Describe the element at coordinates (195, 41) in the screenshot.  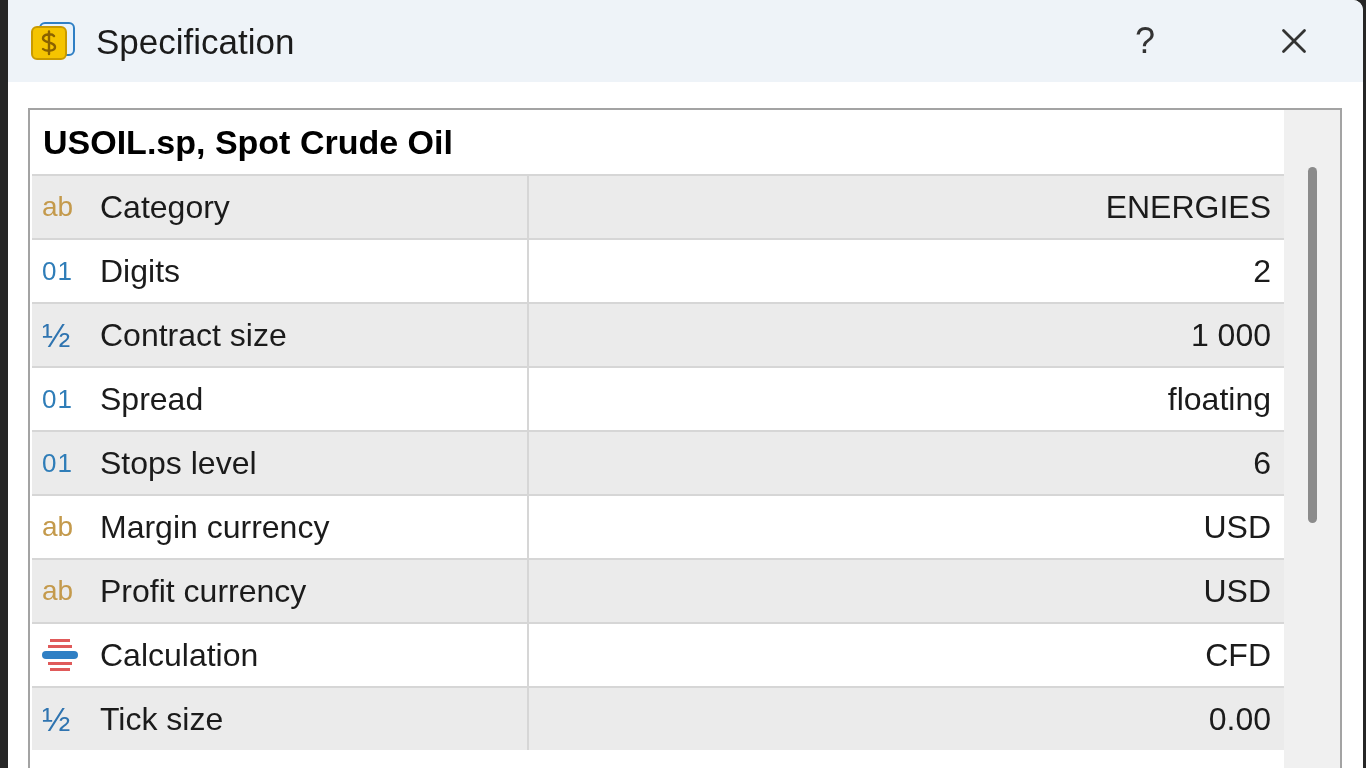
I see `window-title: Specification` at that location.